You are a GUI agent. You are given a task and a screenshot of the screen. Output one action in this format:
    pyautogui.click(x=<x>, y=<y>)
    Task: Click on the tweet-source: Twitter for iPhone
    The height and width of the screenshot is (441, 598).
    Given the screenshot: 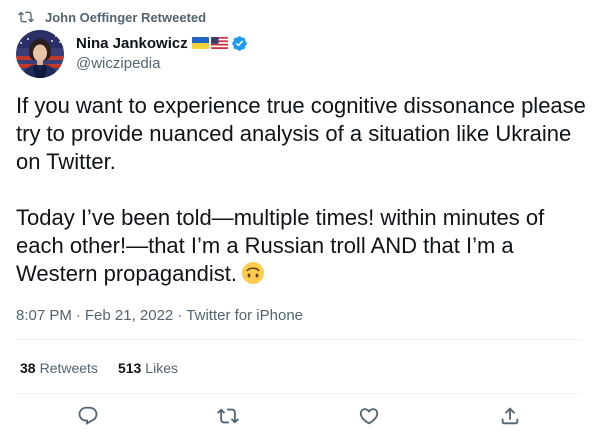 What is the action you would take?
    pyautogui.click(x=244, y=315)
    